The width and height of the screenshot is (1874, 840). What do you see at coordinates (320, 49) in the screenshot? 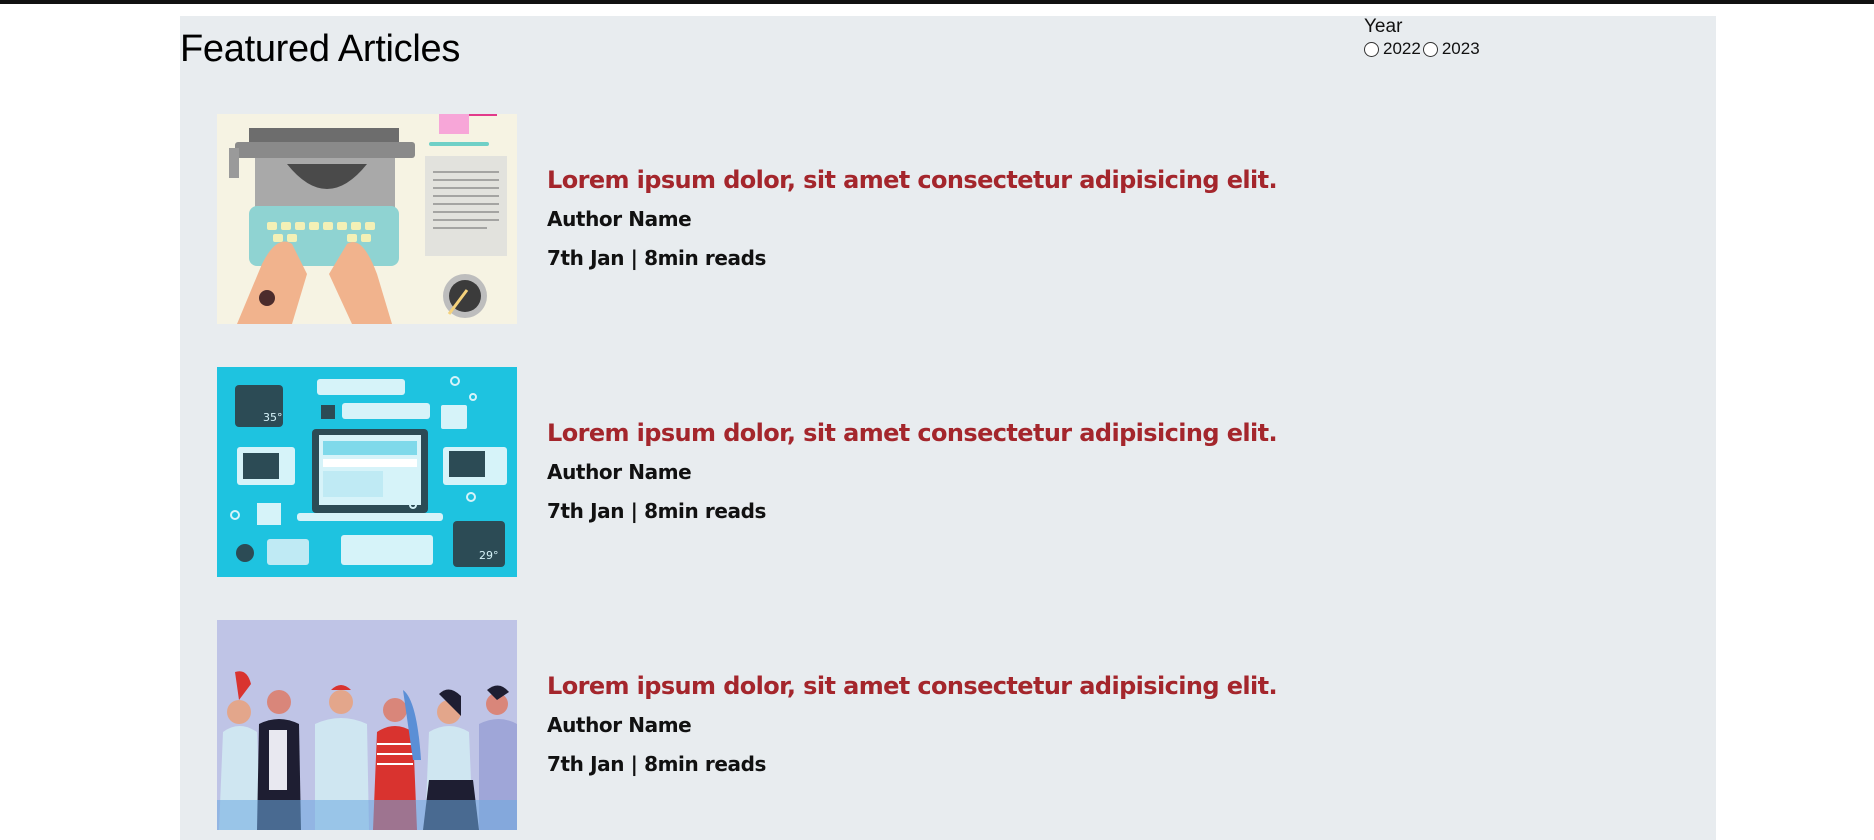
I see `page-title: Featured Articles` at bounding box center [320, 49].